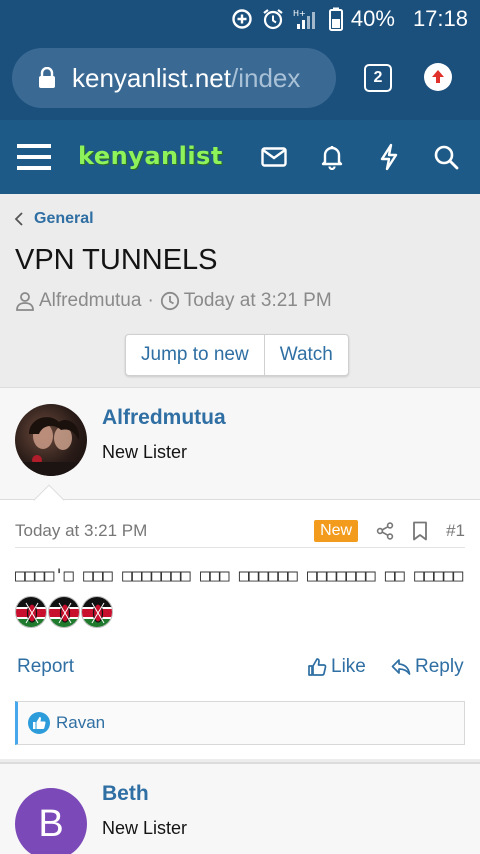  I want to click on chevron-left-icon, so click(18, 219).